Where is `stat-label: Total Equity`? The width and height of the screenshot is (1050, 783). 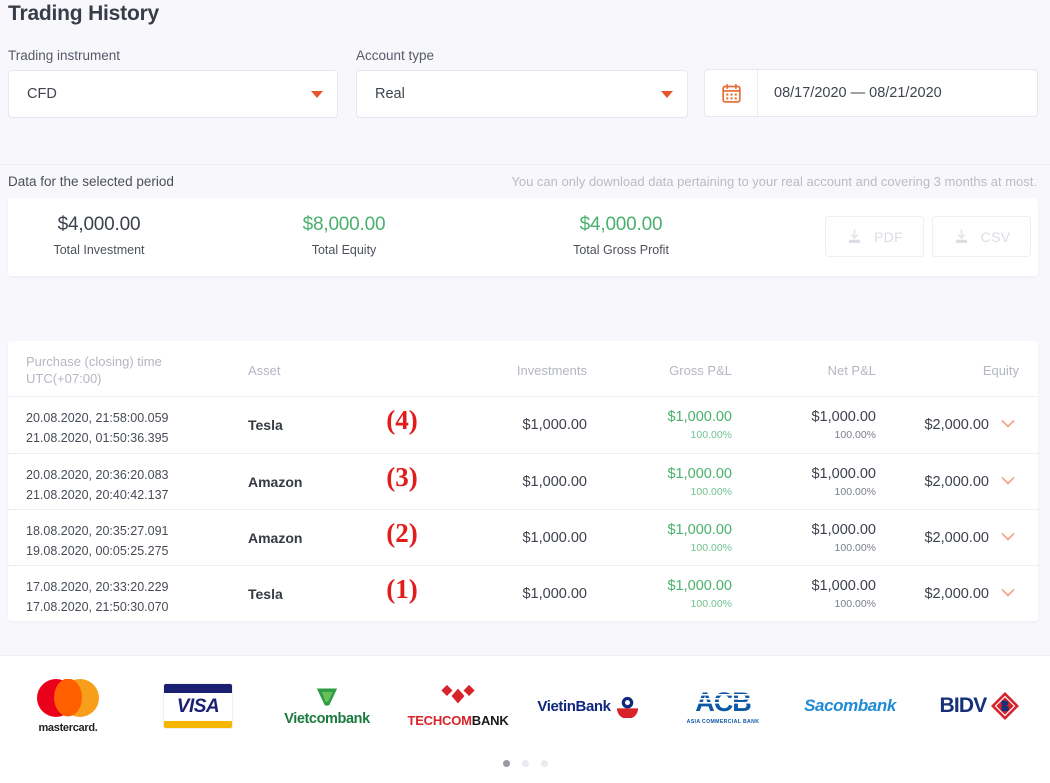
stat-label: Total Equity is located at coordinates (344, 250).